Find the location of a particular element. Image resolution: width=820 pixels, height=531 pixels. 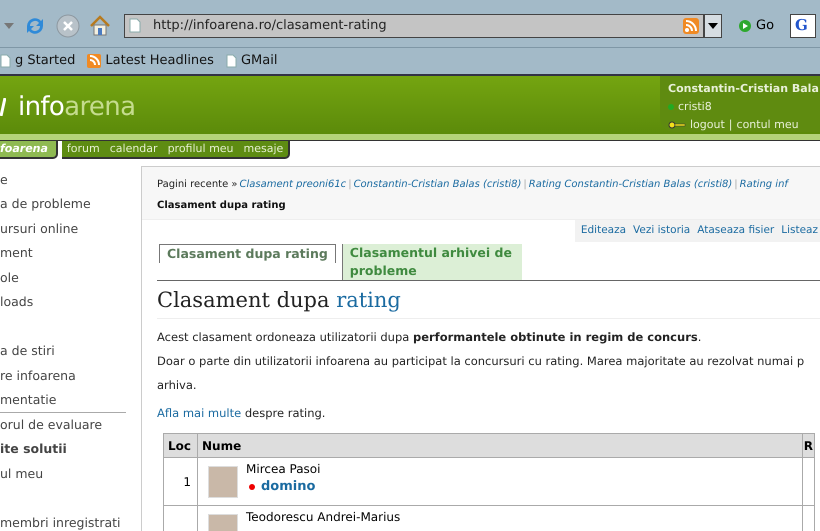

paragraph: Acest clasament ordoneaza utilizatorii dupa performantele obtinute in regim de concurs. is located at coordinates (429, 337).